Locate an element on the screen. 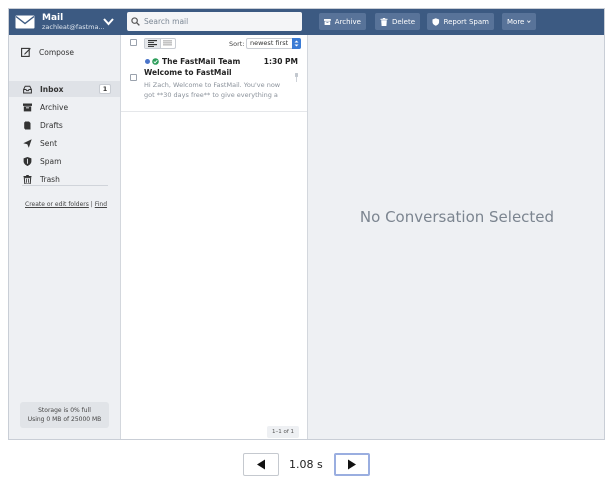 The image size is (614, 485). mail-envelope-icon is located at coordinates (25, 22).